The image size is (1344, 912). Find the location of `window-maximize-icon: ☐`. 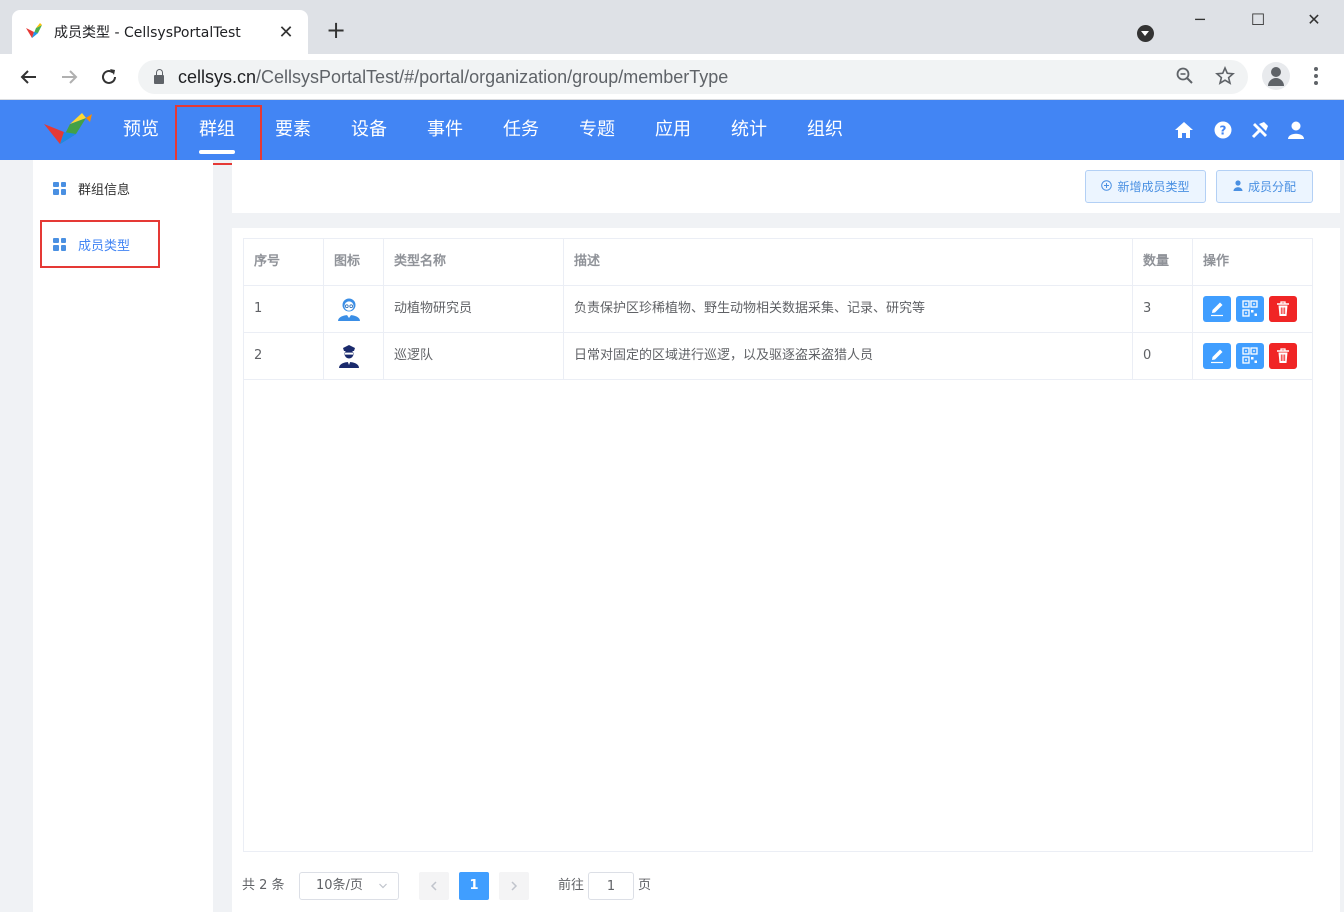

window-maximize-icon: ☐ is located at coordinates (1258, 20).